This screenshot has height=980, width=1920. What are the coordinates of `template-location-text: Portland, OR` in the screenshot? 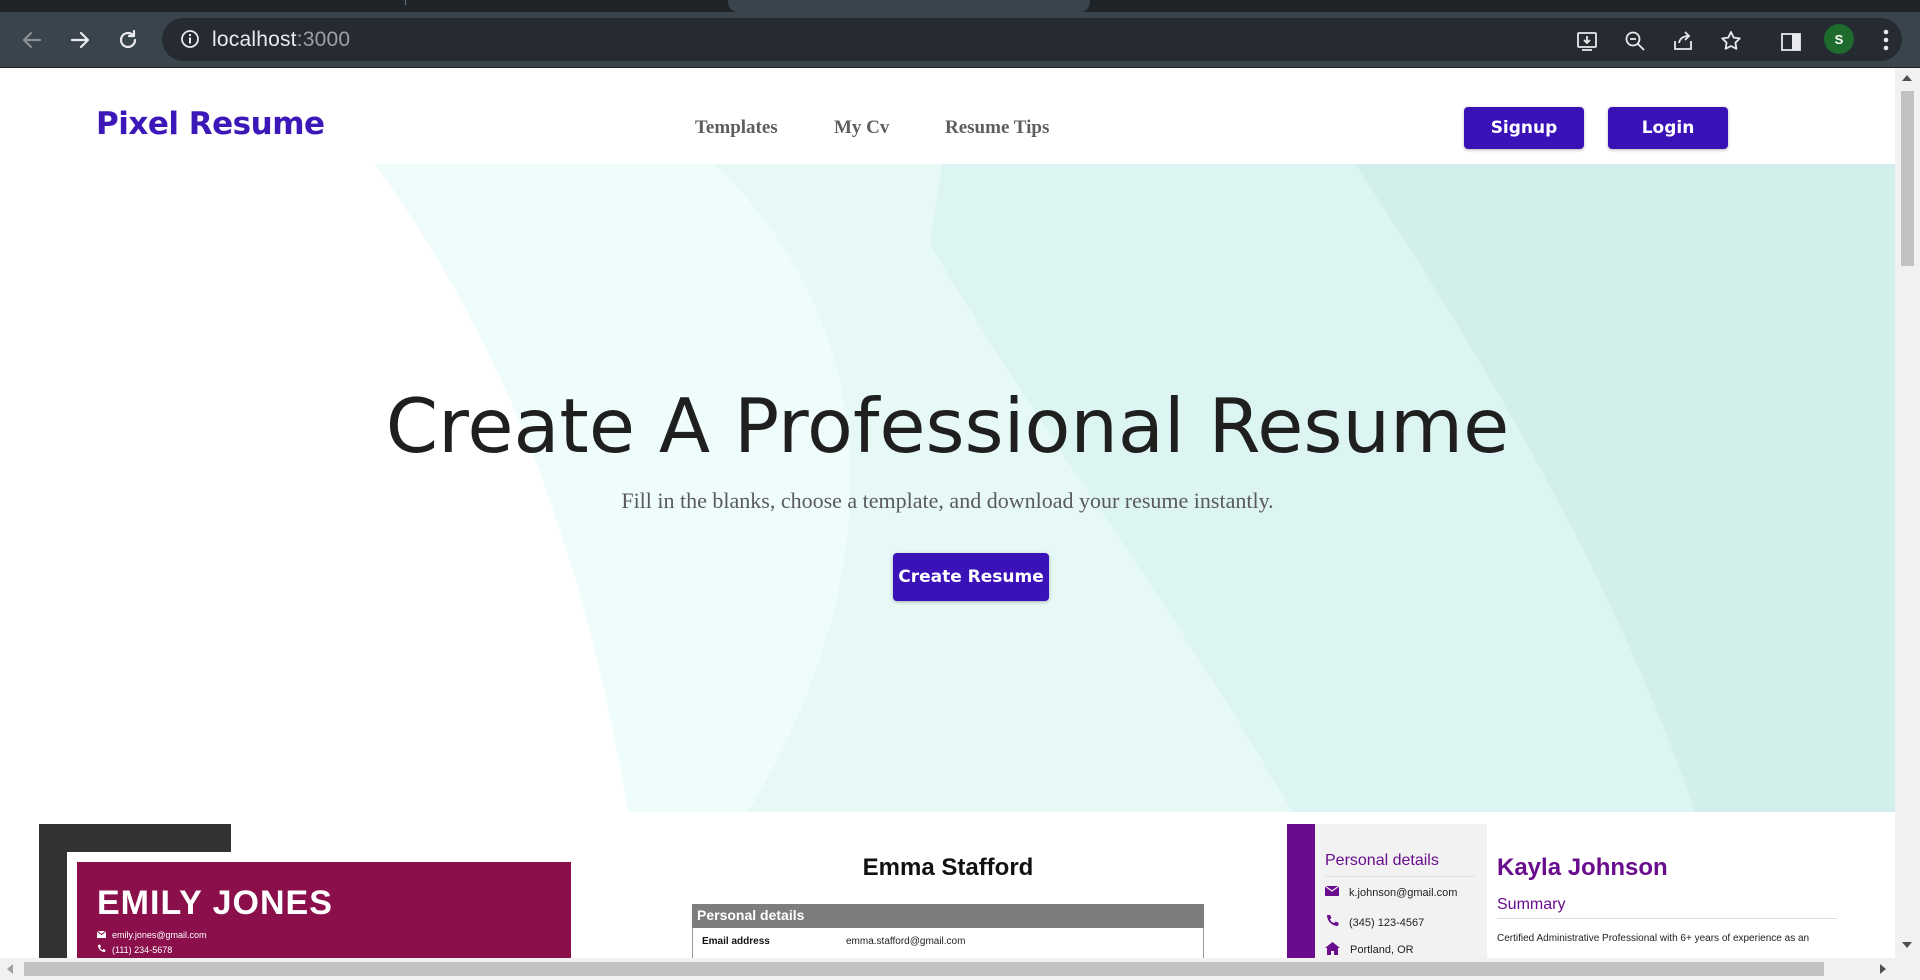 It's located at (1382, 950).